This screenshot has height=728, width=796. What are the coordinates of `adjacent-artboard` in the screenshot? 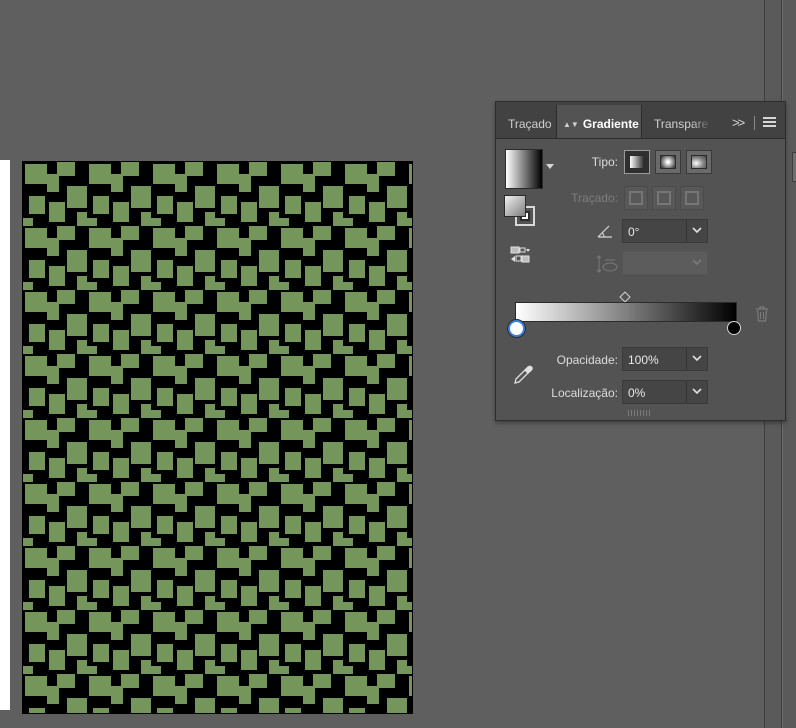 It's located at (5, 435).